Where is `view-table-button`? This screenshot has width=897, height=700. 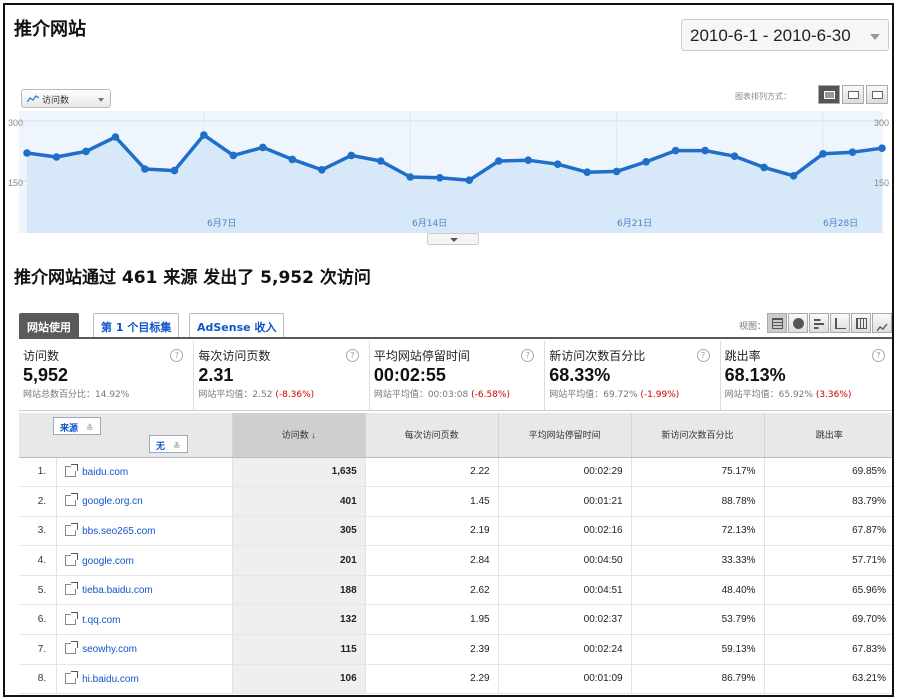
view-table-button is located at coordinates (777, 323).